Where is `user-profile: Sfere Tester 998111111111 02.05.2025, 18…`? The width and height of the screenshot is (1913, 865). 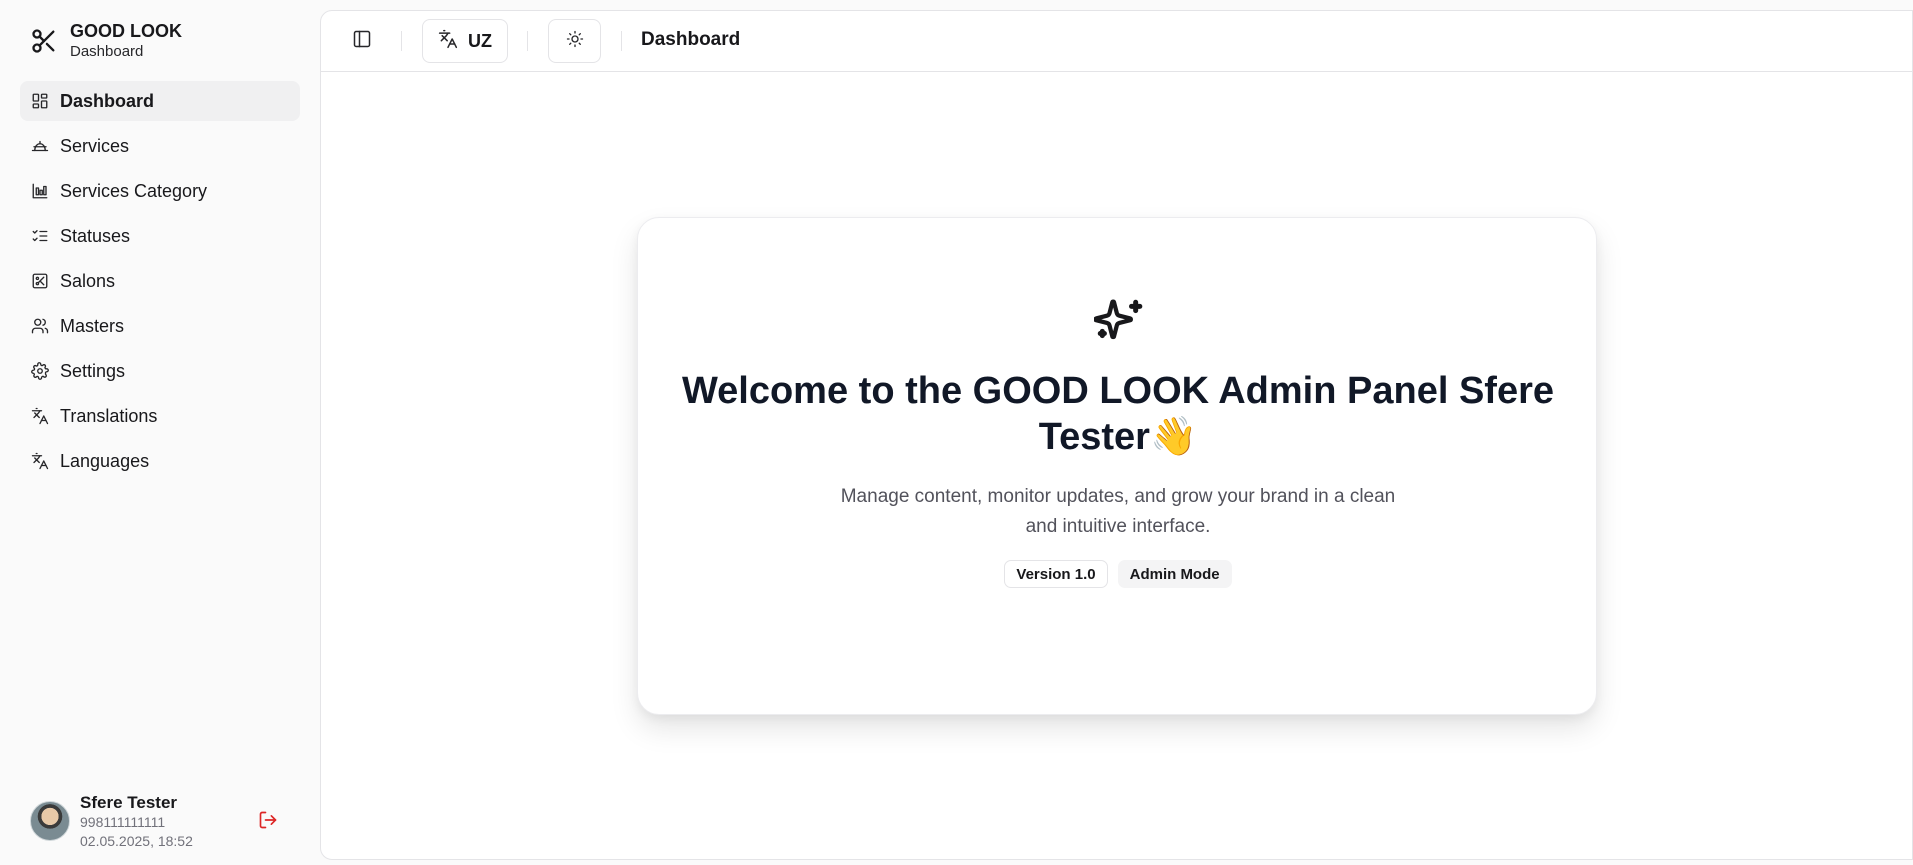 user-profile: Sfere Tester 998111111111 02.05.2025, 18… is located at coordinates (165, 821).